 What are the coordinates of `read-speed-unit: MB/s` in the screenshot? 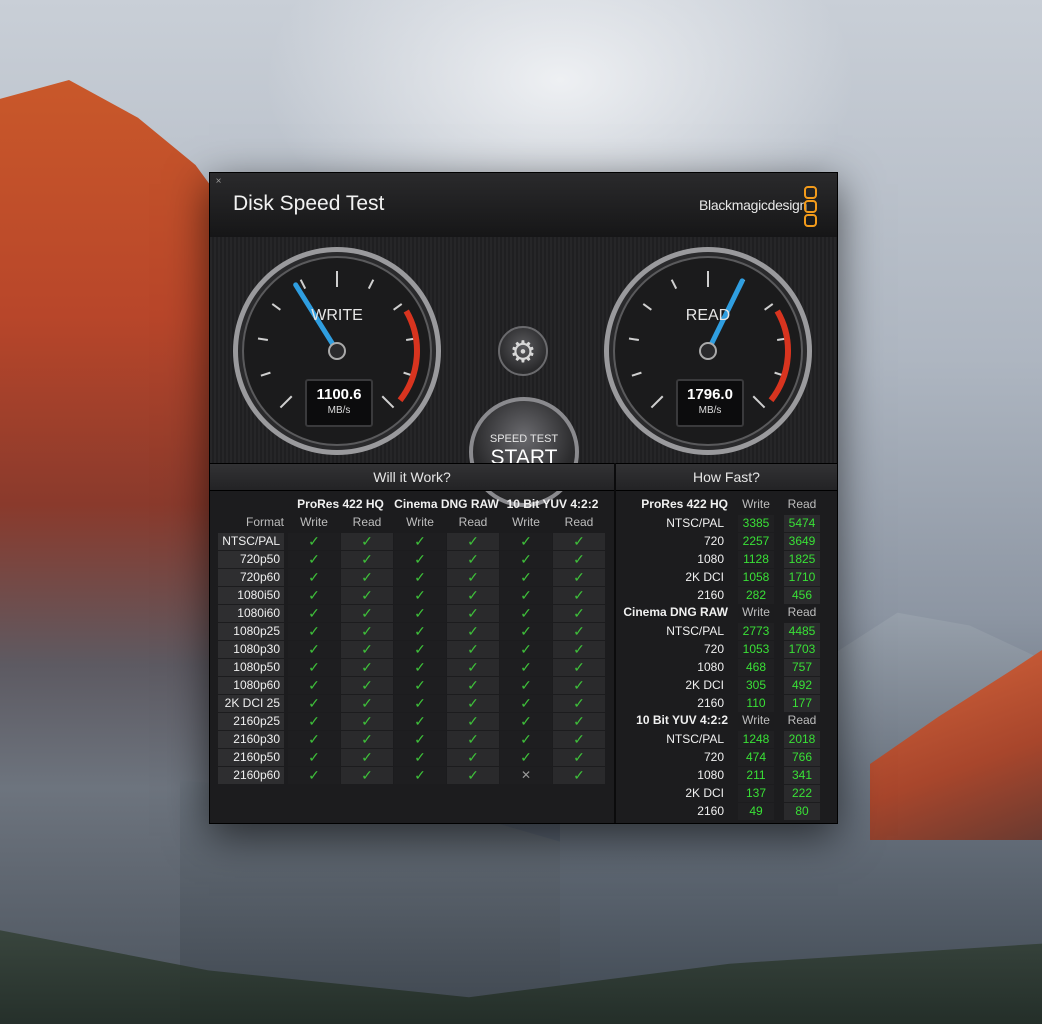 It's located at (710, 410).